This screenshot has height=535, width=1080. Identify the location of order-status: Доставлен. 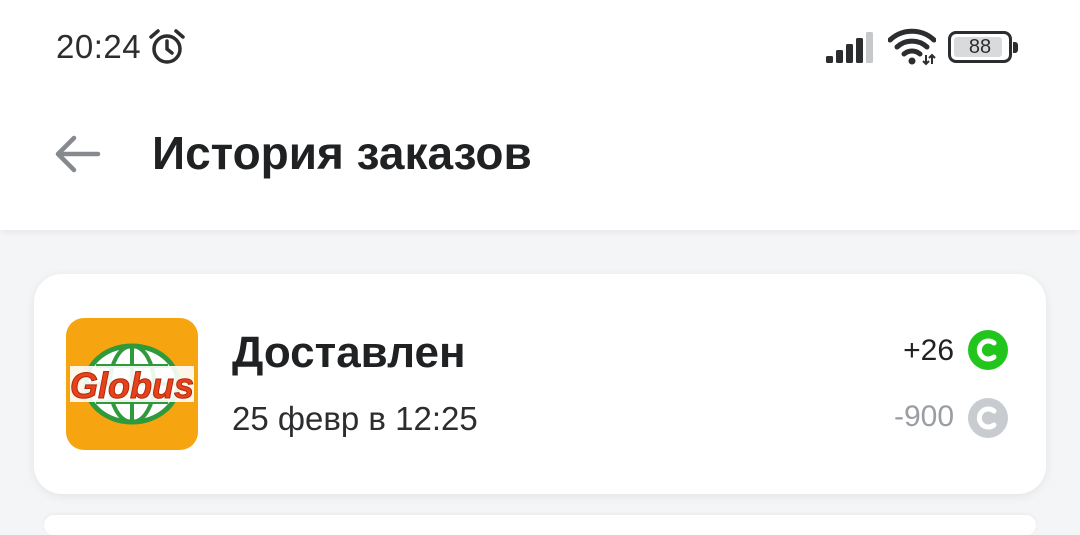
(349, 352).